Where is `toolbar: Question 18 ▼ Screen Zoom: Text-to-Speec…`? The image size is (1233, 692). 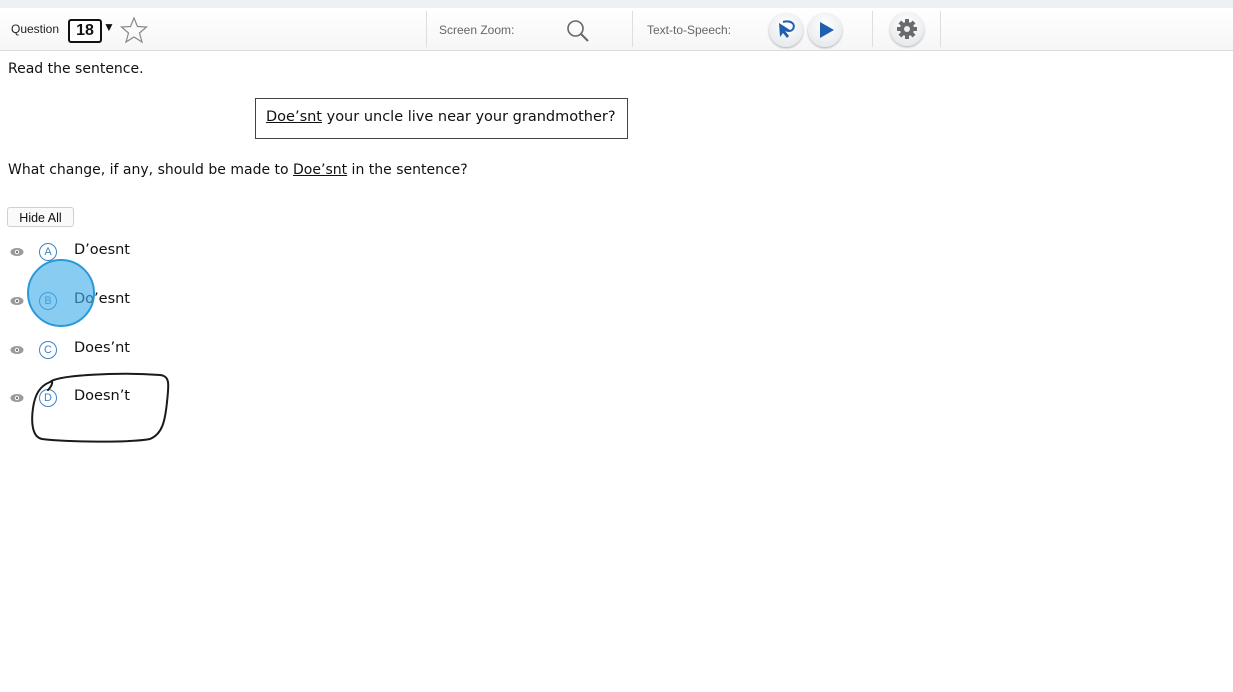
toolbar: Question 18 ▼ Screen Zoom: Text-to-Speec… is located at coordinates (616, 29).